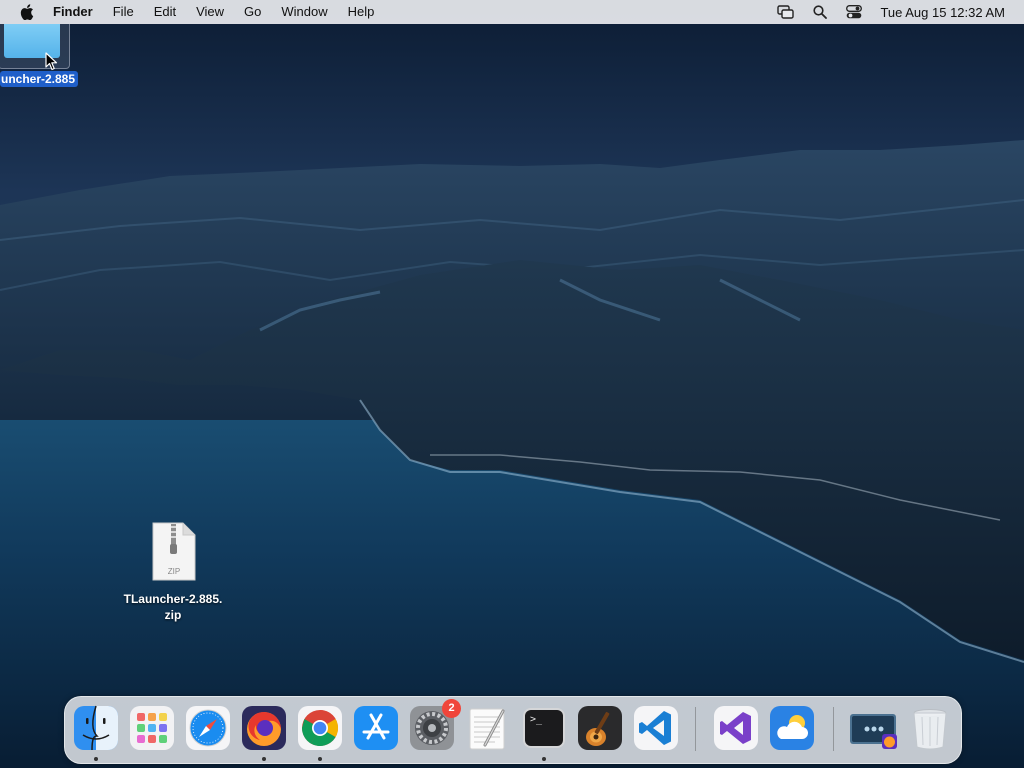 Image resolution: width=1024 pixels, height=768 pixels. I want to click on chrome-running-indicator, so click(320, 759).